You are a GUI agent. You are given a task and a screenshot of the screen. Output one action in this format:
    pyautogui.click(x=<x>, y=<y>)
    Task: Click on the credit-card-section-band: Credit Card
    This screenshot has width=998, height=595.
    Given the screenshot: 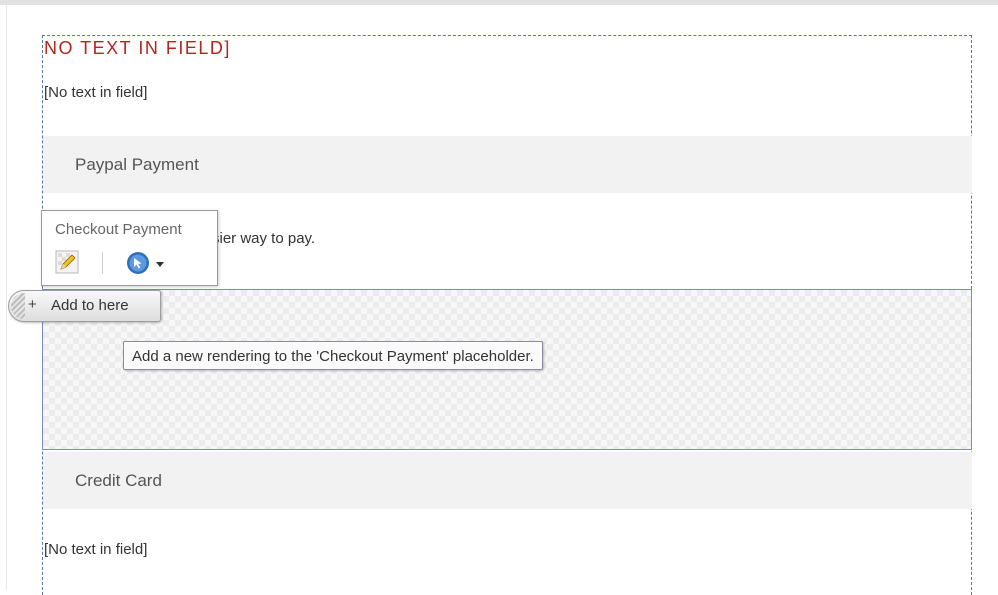 What is the action you would take?
    pyautogui.click(x=507, y=480)
    